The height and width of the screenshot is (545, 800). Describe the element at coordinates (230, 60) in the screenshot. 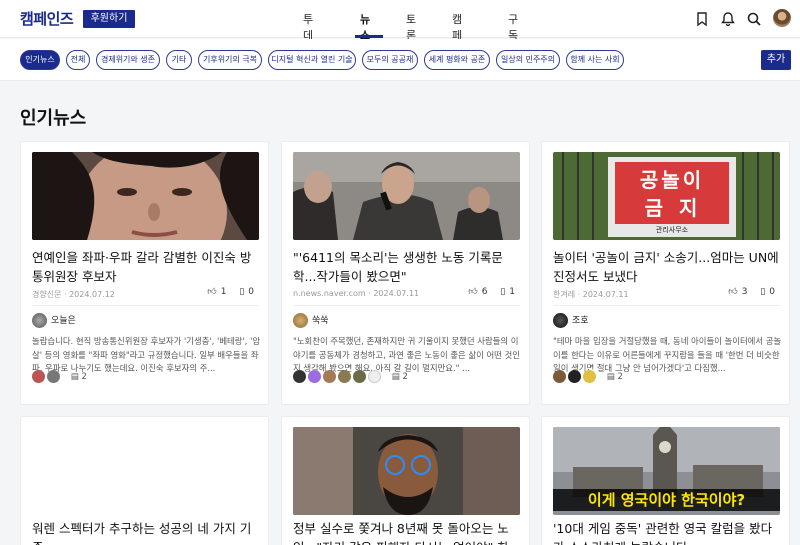

I see `tag-climate: 기후위기의 극복` at that location.